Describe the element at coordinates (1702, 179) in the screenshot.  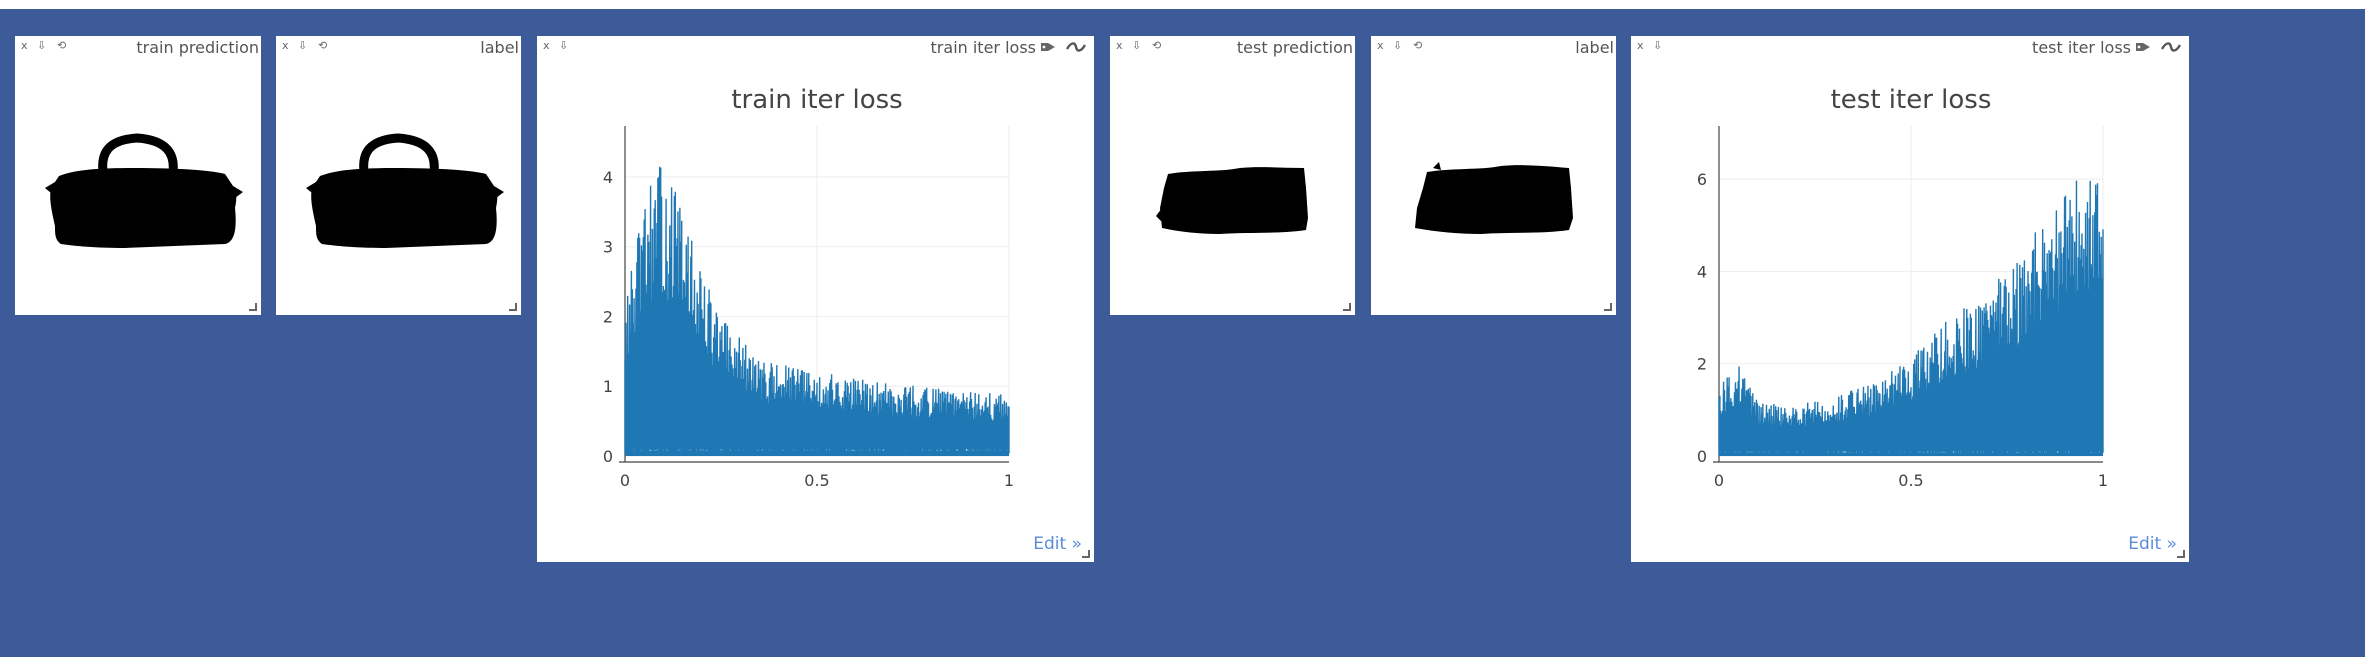
I see `y-tick-label: 6` at that location.